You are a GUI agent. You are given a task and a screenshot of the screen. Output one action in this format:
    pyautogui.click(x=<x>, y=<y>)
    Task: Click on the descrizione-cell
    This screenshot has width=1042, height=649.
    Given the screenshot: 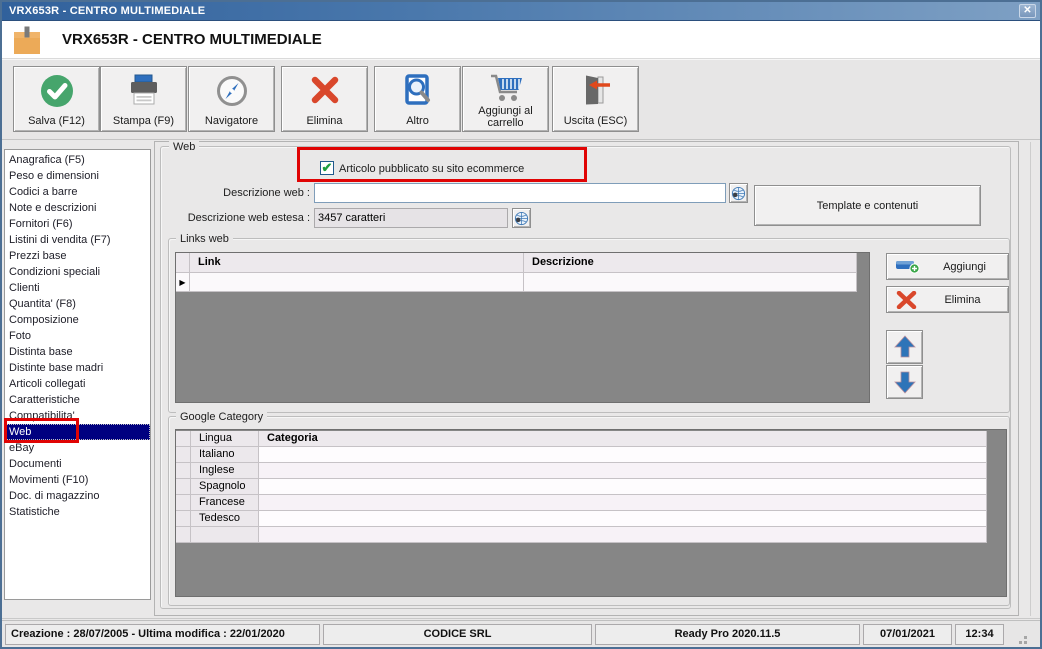 What is the action you would take?
    pyautogui.click(x=690, y=282)
    